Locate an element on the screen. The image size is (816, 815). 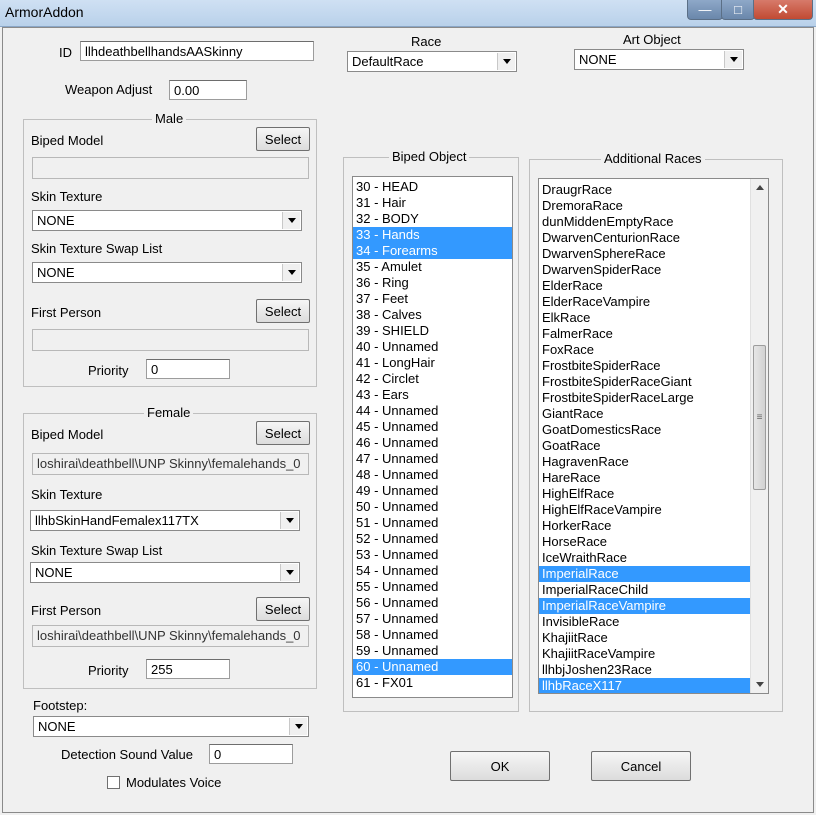
male-priority-input: 0 is located at coordinates (188, 369).